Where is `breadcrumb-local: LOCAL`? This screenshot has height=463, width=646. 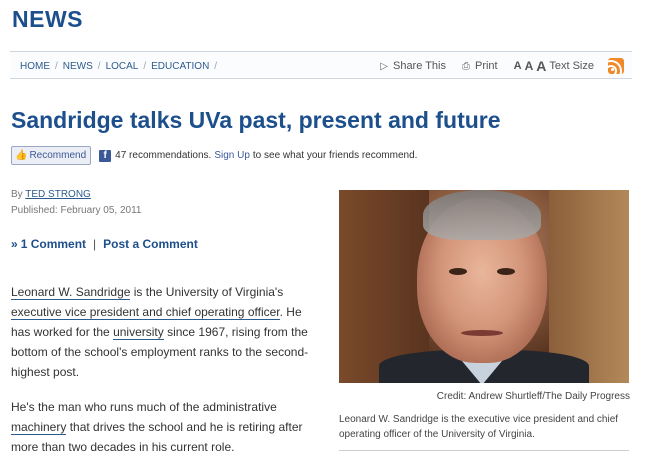 breadcrumb-local: LOCAL is located at coordinates (122, 66).